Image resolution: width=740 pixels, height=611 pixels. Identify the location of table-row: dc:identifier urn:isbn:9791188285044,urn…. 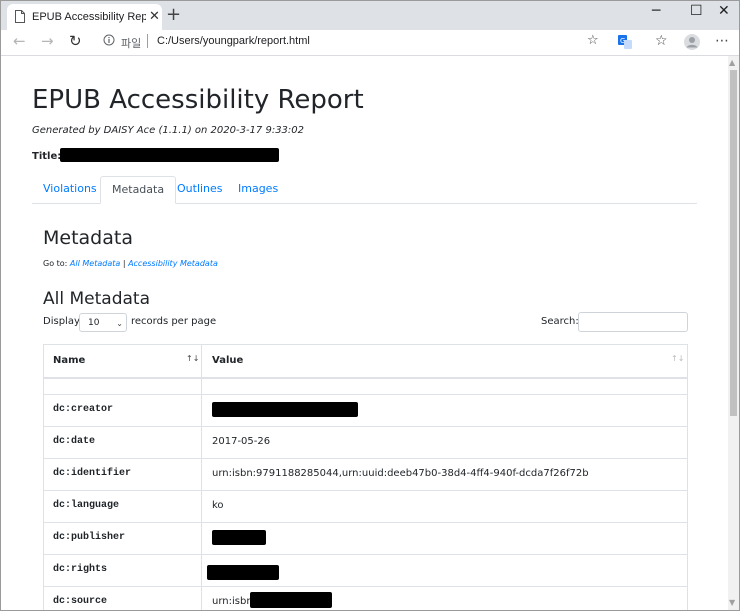
(365, 474).